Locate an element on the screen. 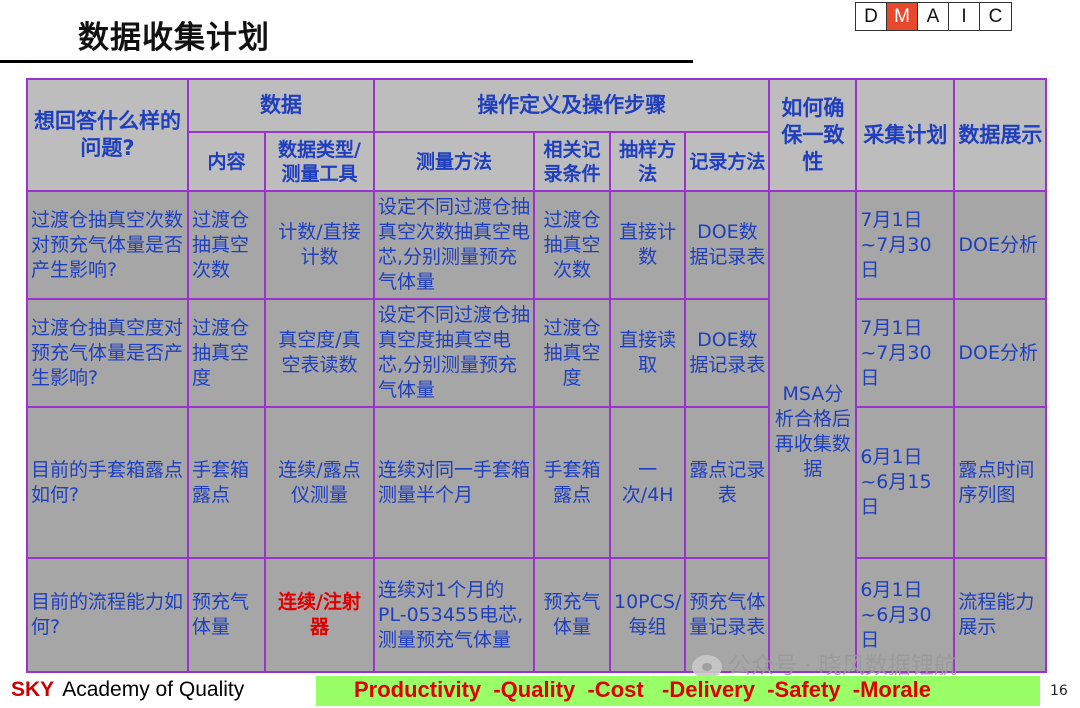  cell-sampling: 一次/4H is located at coordinates (647, 482).